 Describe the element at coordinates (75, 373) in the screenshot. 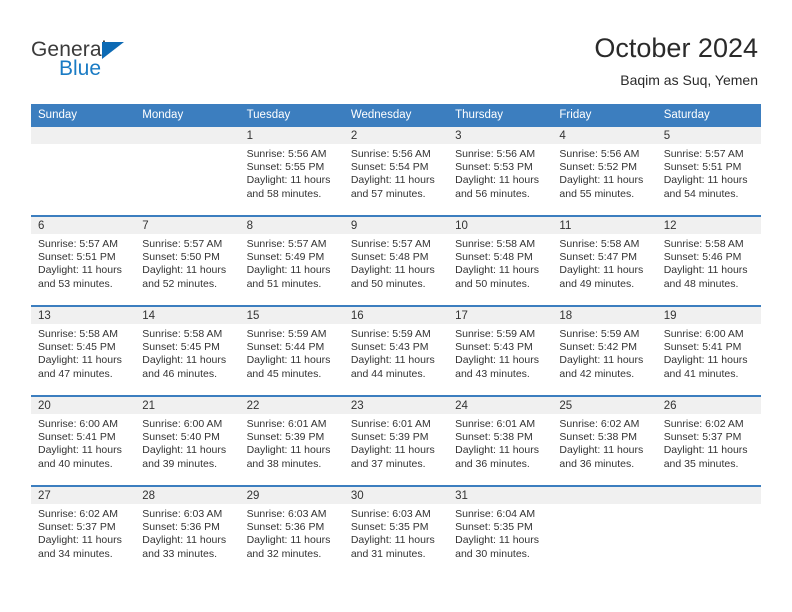

I see `daylight-text-line2: and 47 minutes.` at that location.